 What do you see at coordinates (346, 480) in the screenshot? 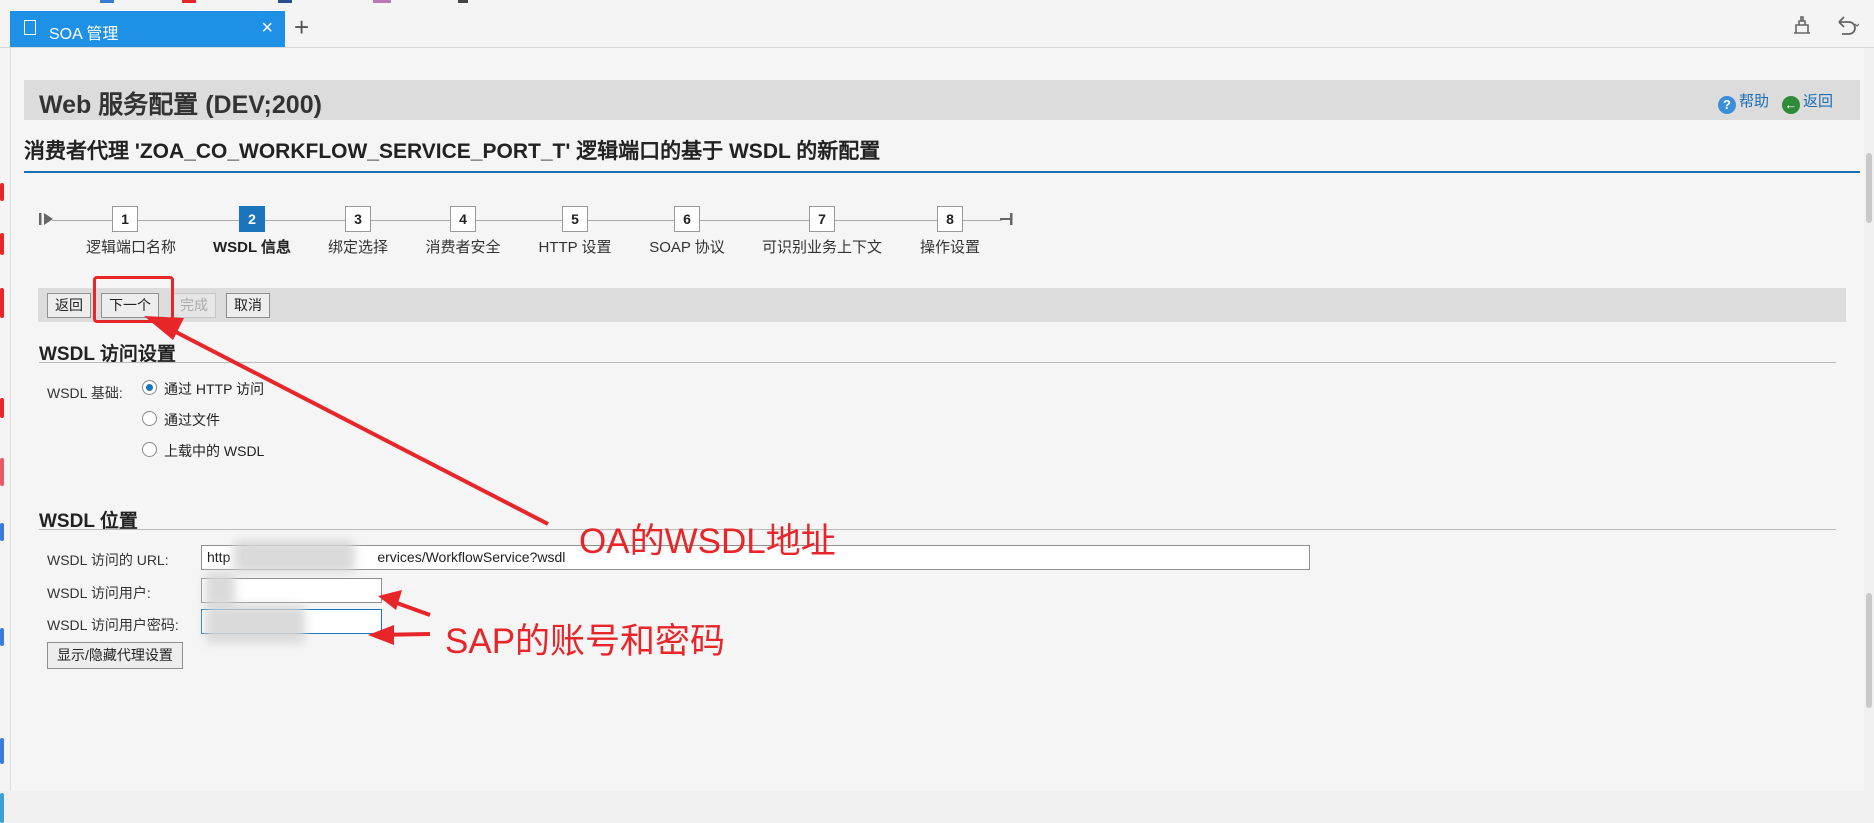
I see `annotation-arrows` at bounding box center [346, 480].